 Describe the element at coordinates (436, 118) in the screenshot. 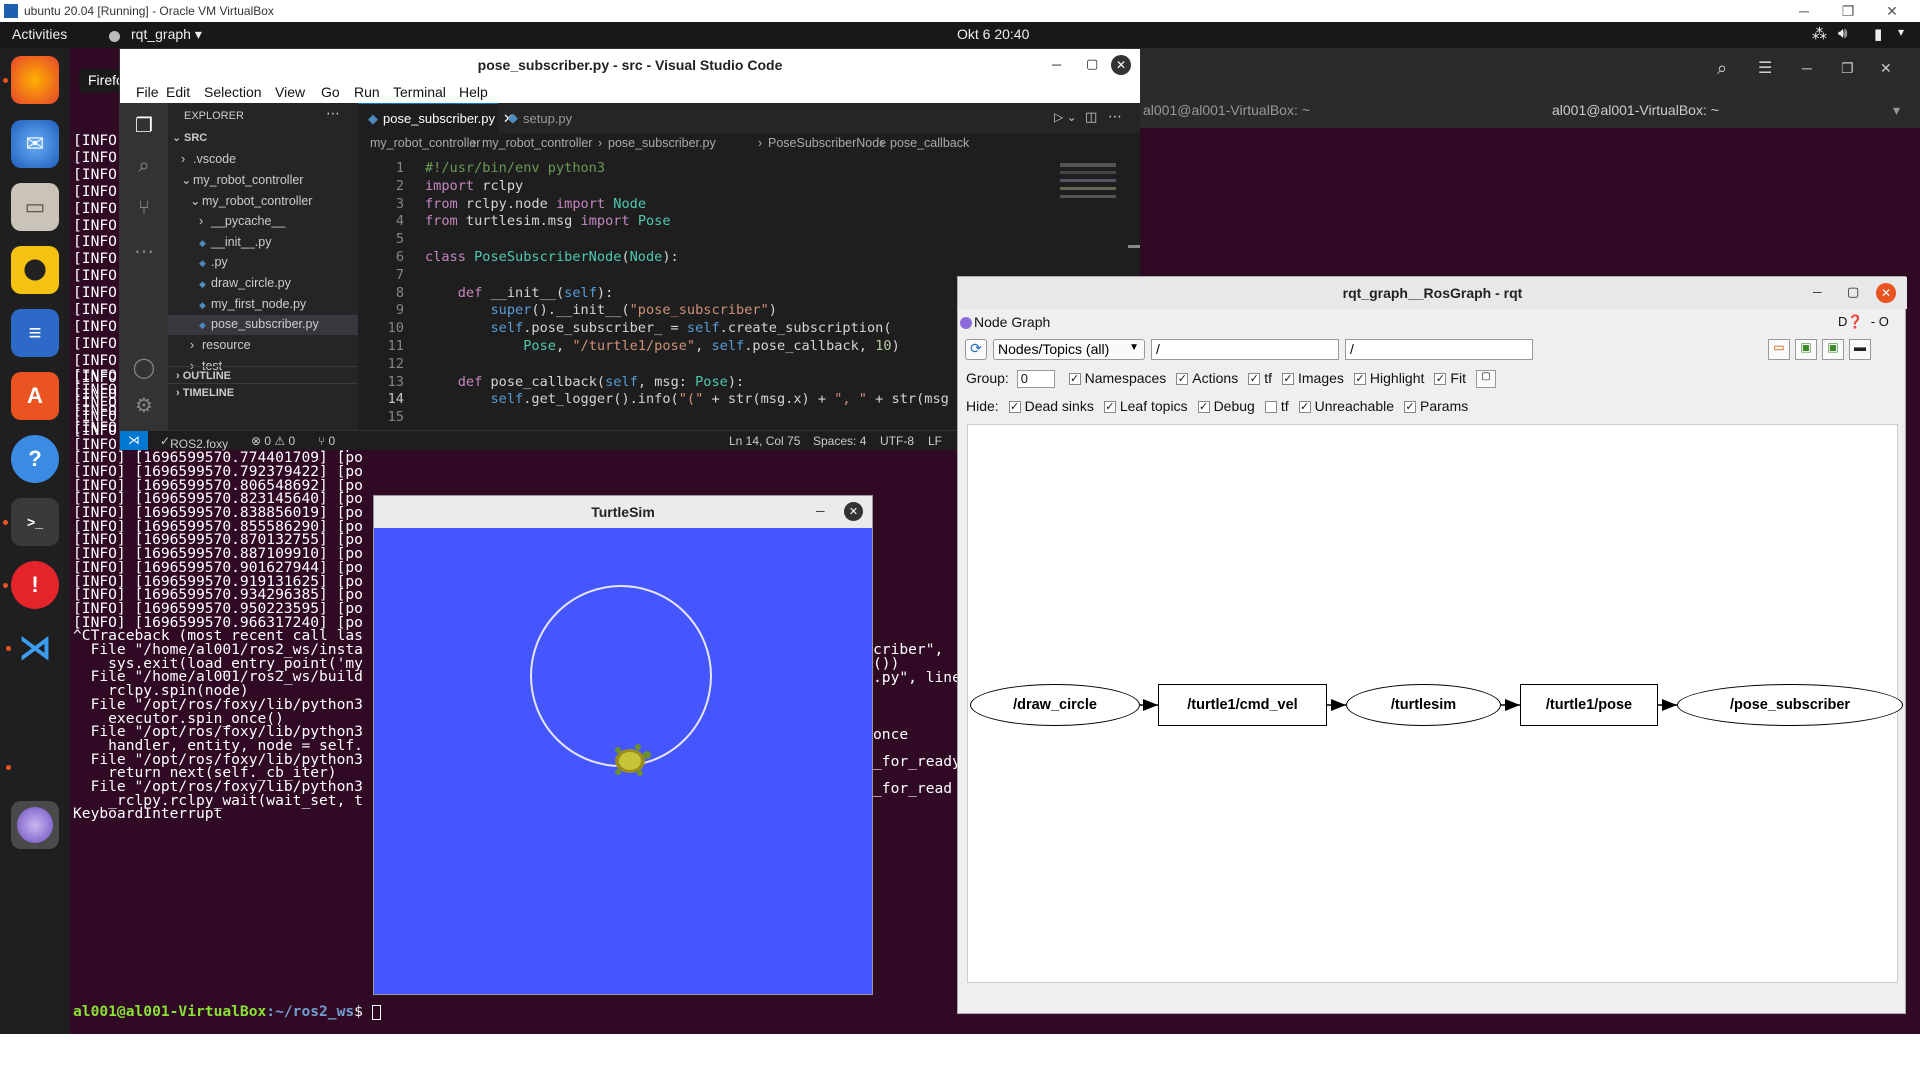

I see `tab-pose-subscriber: ◆ pose_subscriber.py ✕` at that location.